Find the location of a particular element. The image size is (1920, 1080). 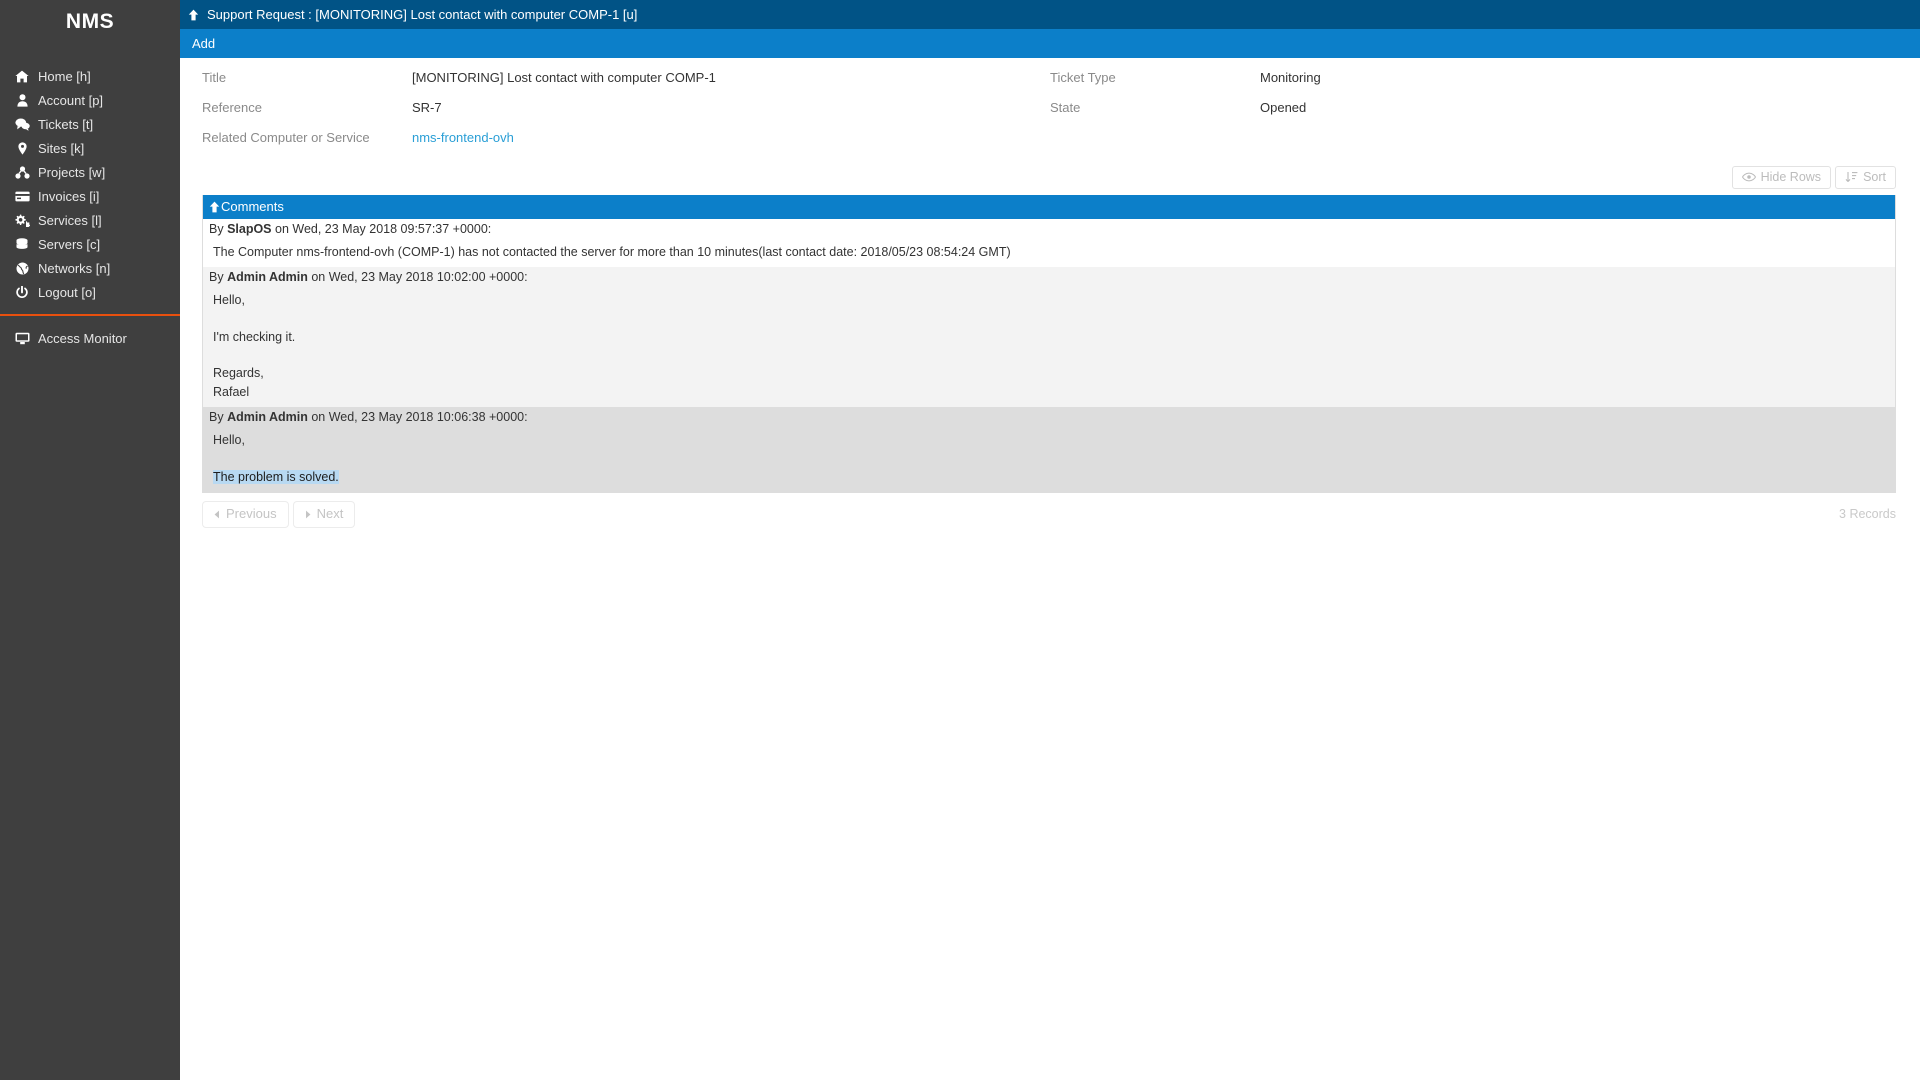

pagination: Previous Next 3 Records is located at coordinates (1049, 514).